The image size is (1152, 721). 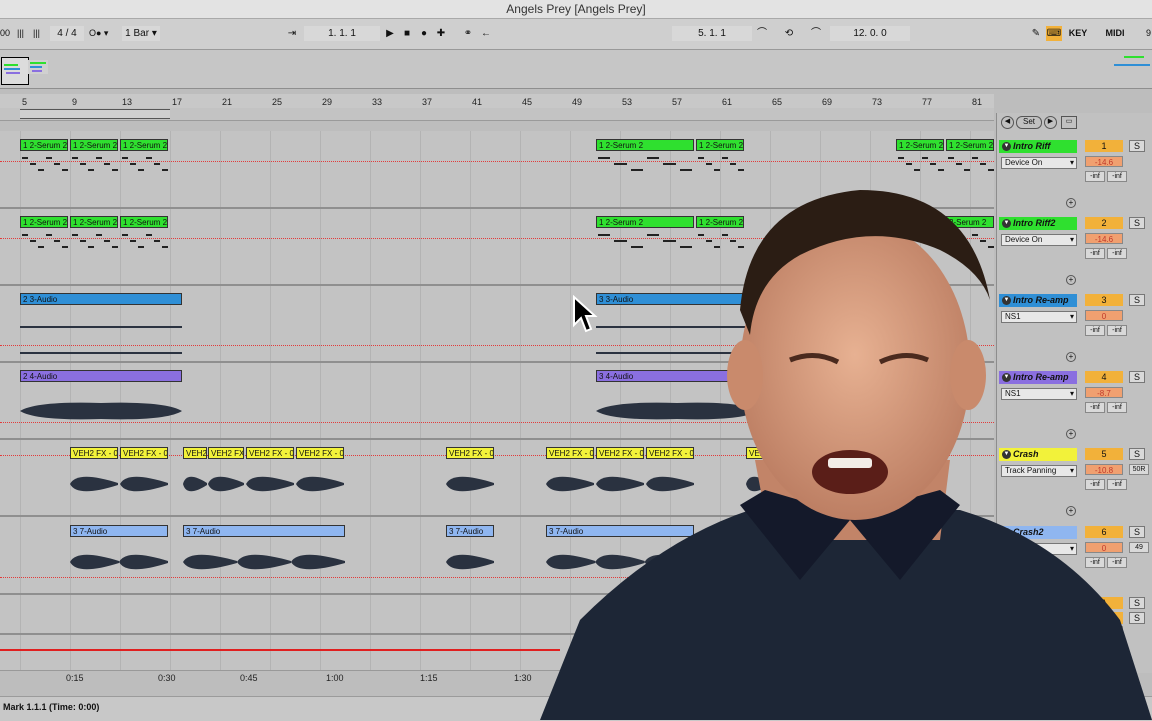 What do you see at coordinates (342, 33) in the screenshot?
I see `song-position: 1. 1. 1` at bounding box center [342, 33].